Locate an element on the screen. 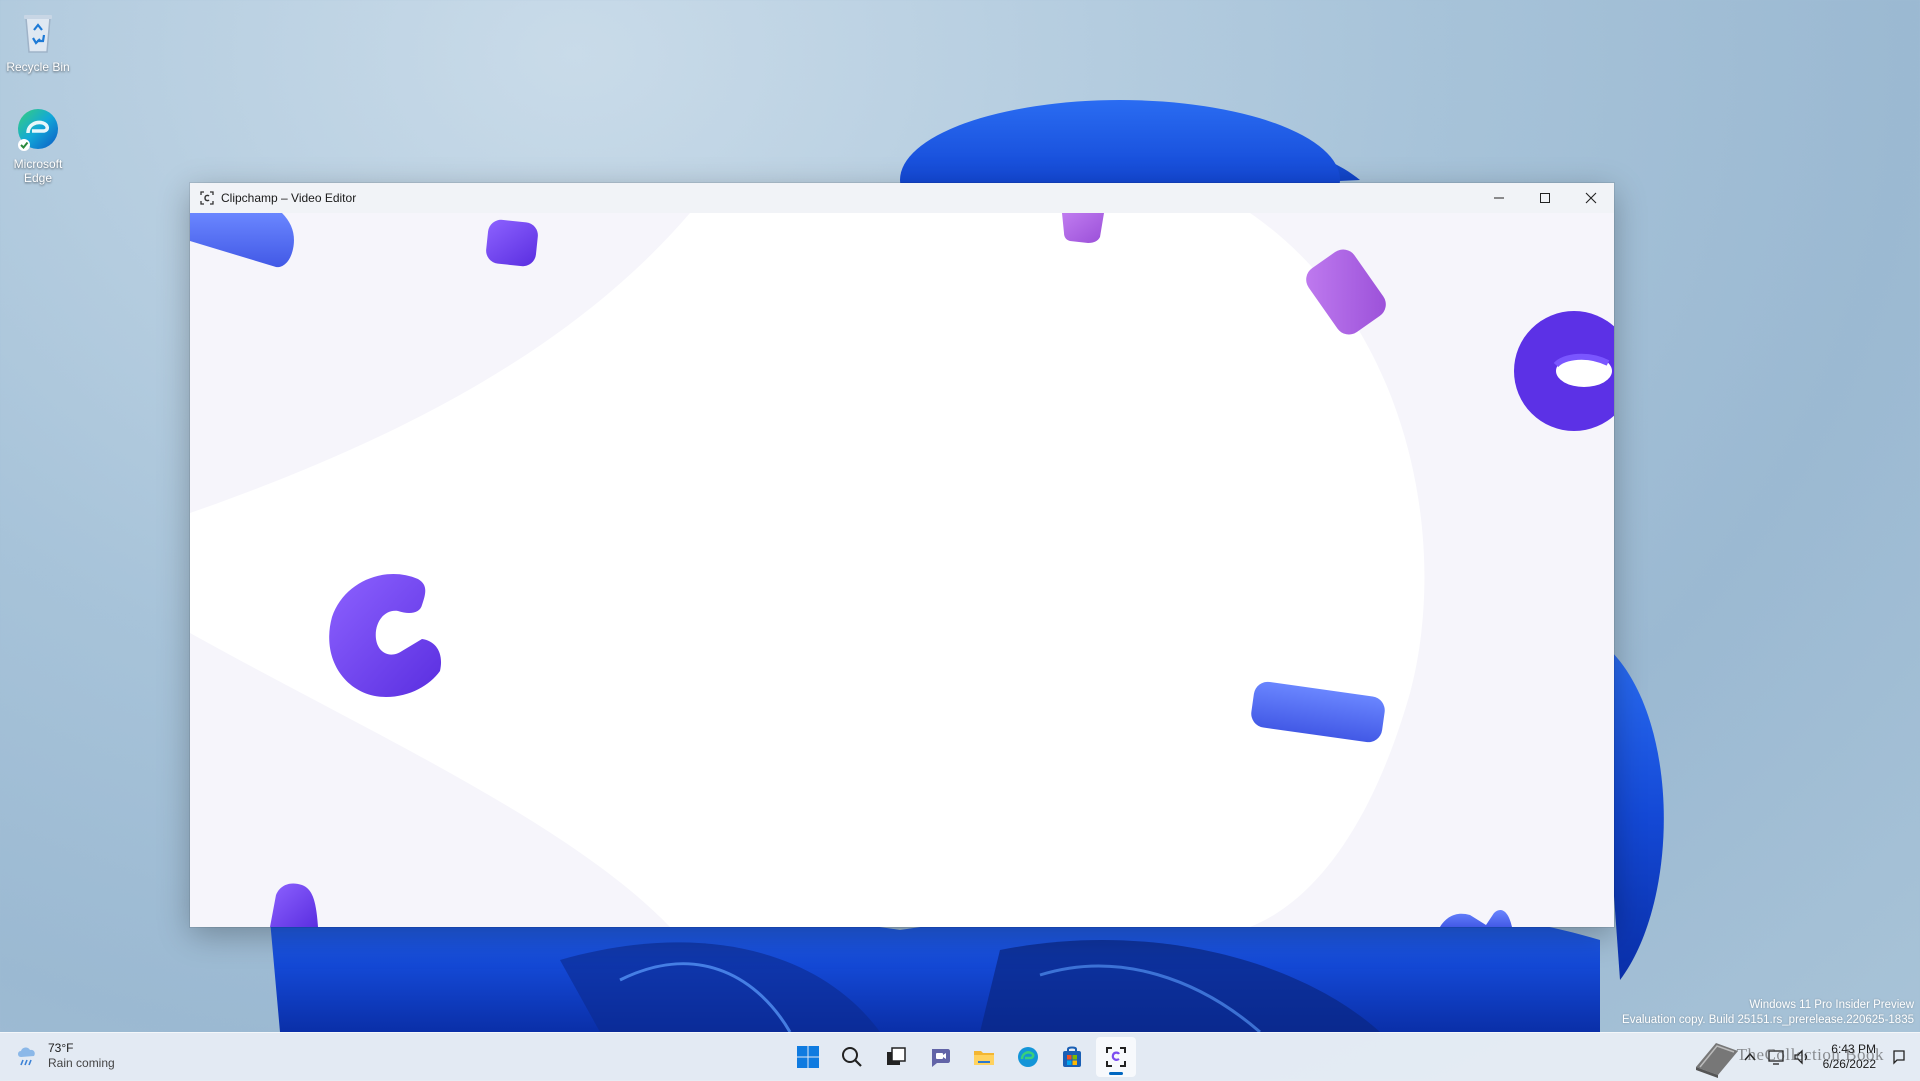  weather-condition: Rain coming is located at coordinates (81, 1063).